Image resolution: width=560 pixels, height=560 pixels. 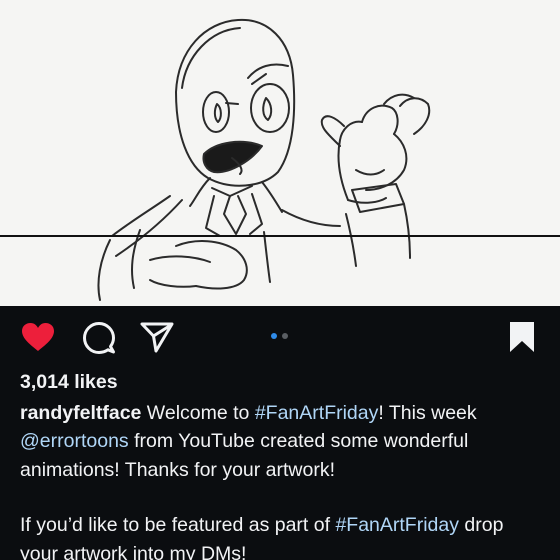 I want to click on paper-plane-icon, so click(x=157, y=337).